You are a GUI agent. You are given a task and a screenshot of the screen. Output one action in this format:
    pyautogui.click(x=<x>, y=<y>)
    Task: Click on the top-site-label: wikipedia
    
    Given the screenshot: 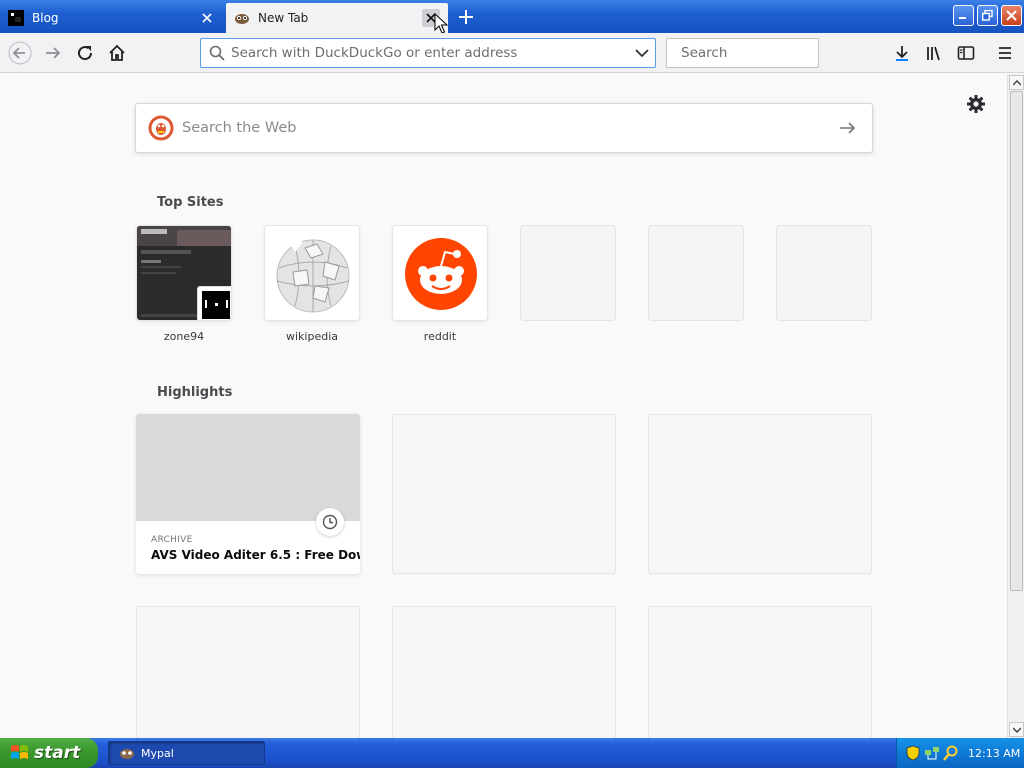 What is the action you would take?
    pyautogui.click(x=311, y=336)
    